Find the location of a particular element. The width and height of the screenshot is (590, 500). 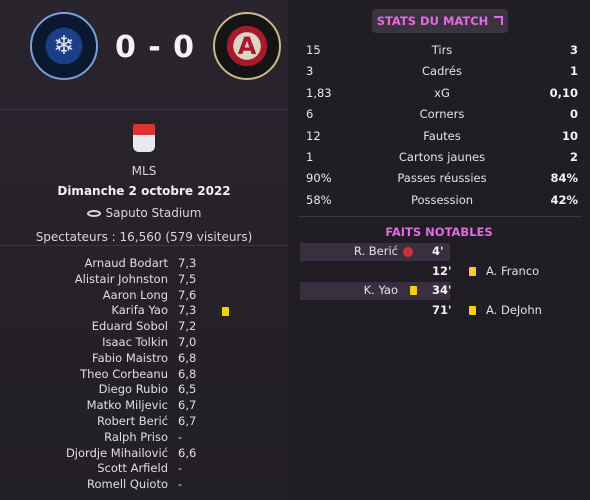

event-minute: 4' is located at coordinates (438, 251).